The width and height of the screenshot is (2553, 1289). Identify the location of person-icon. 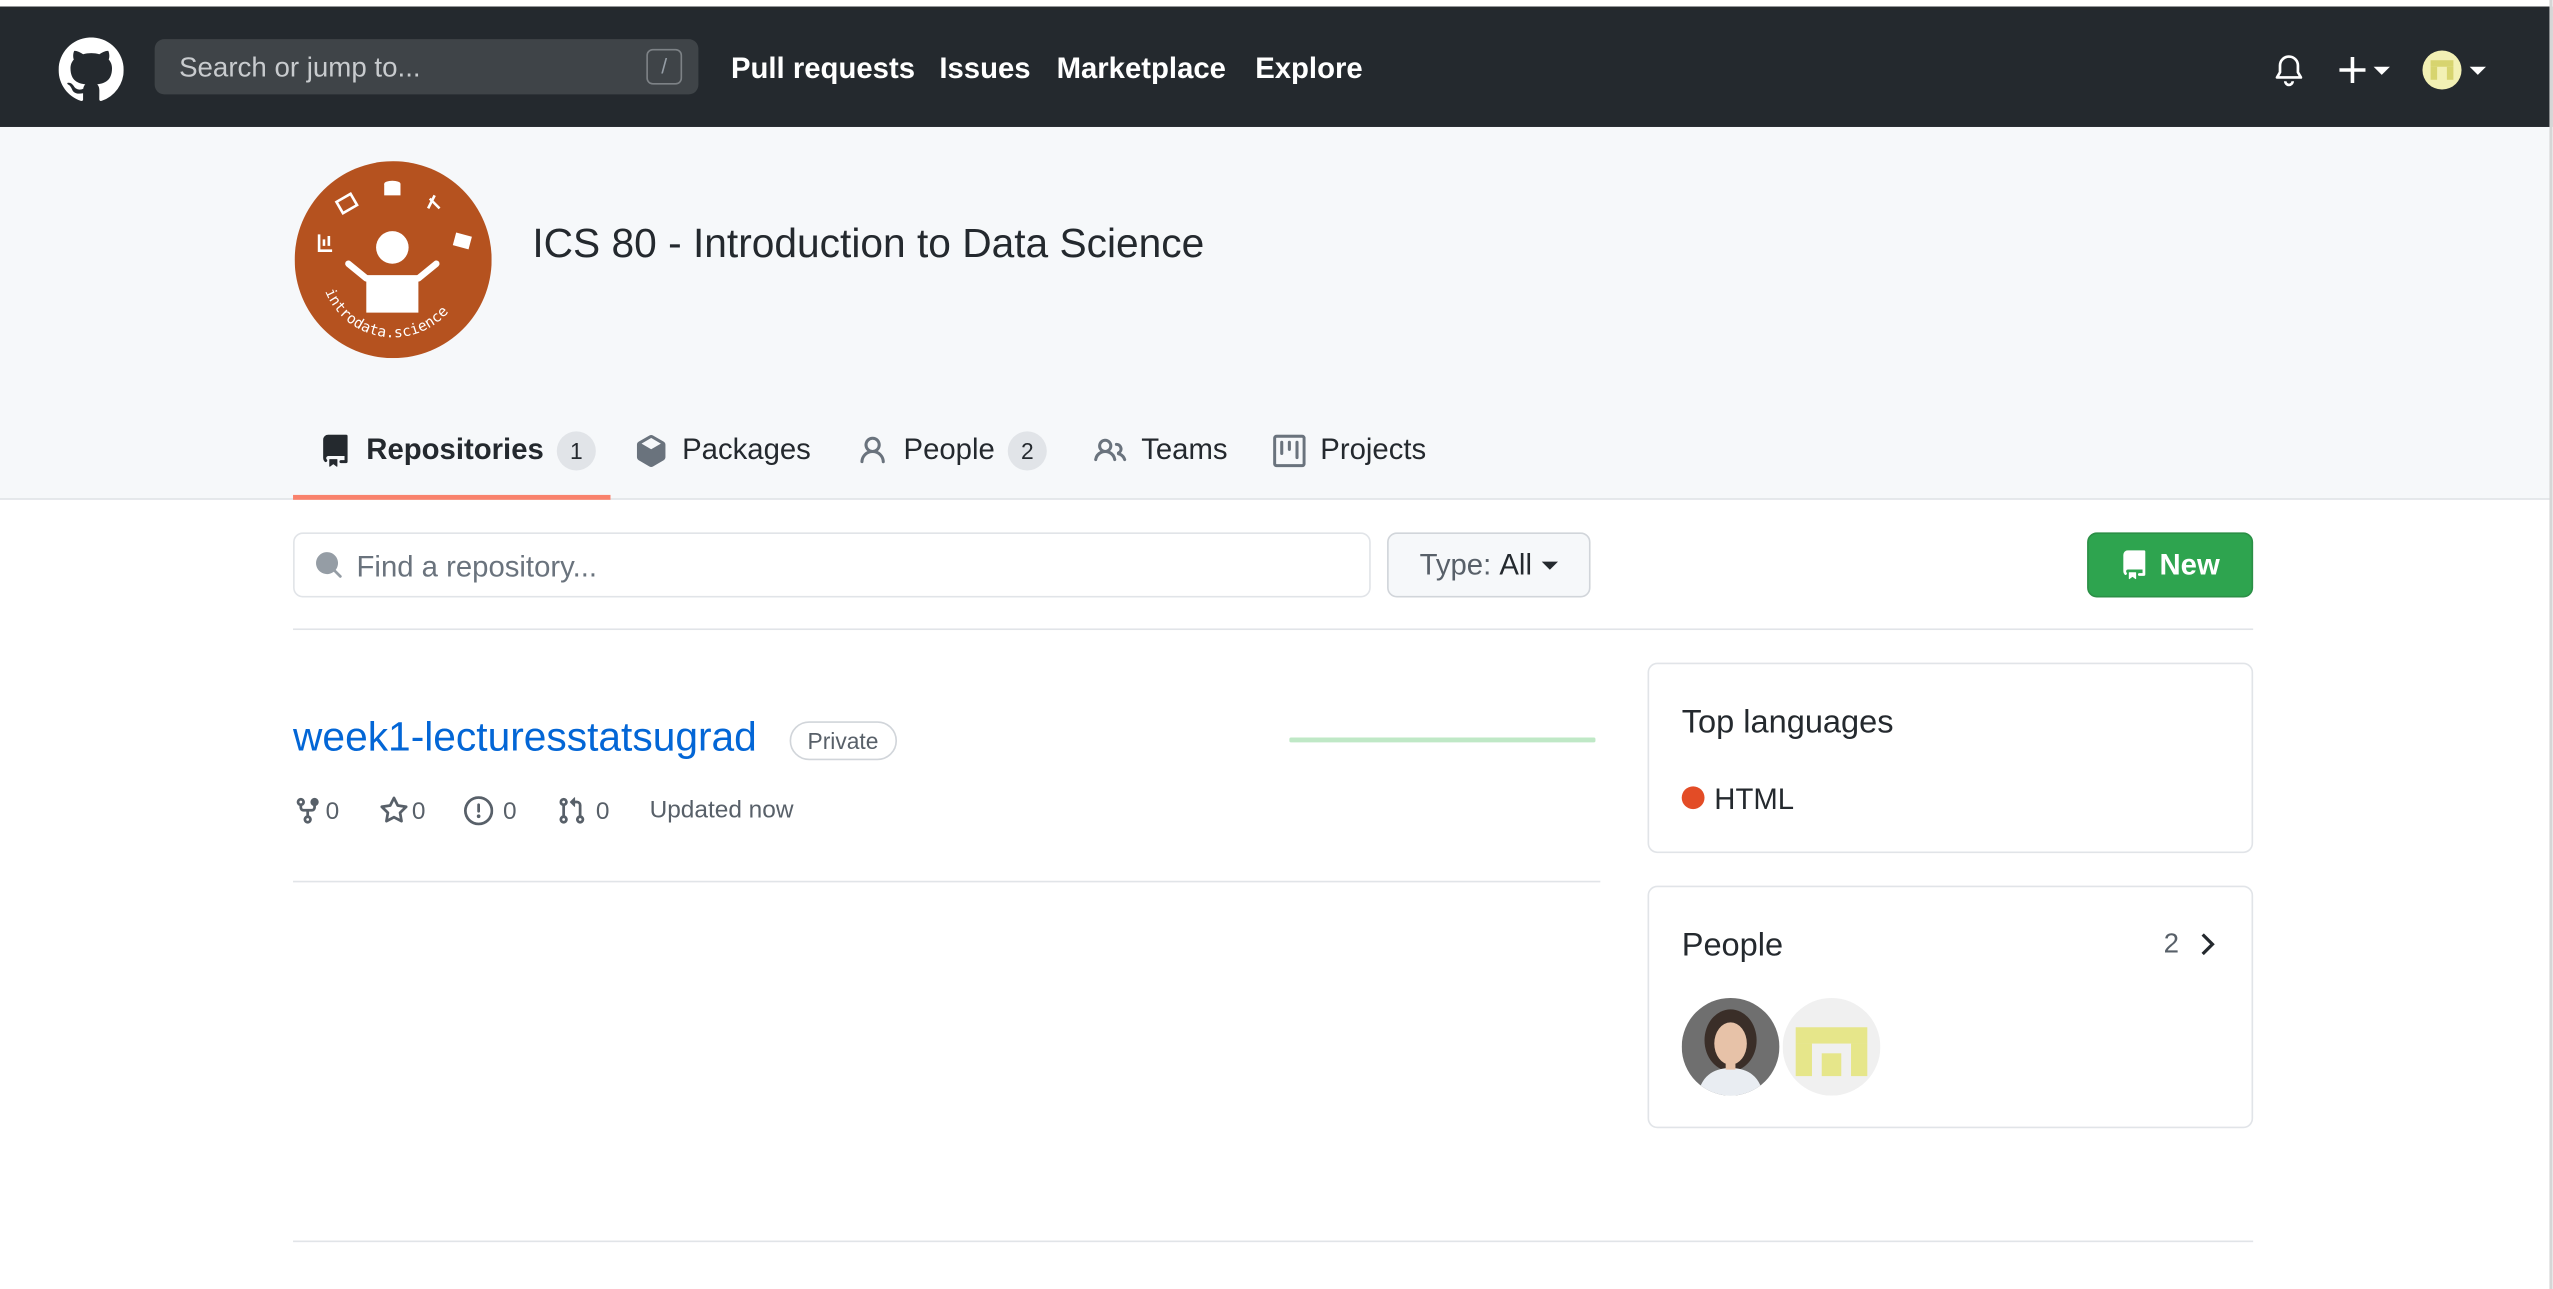
(872, 450).